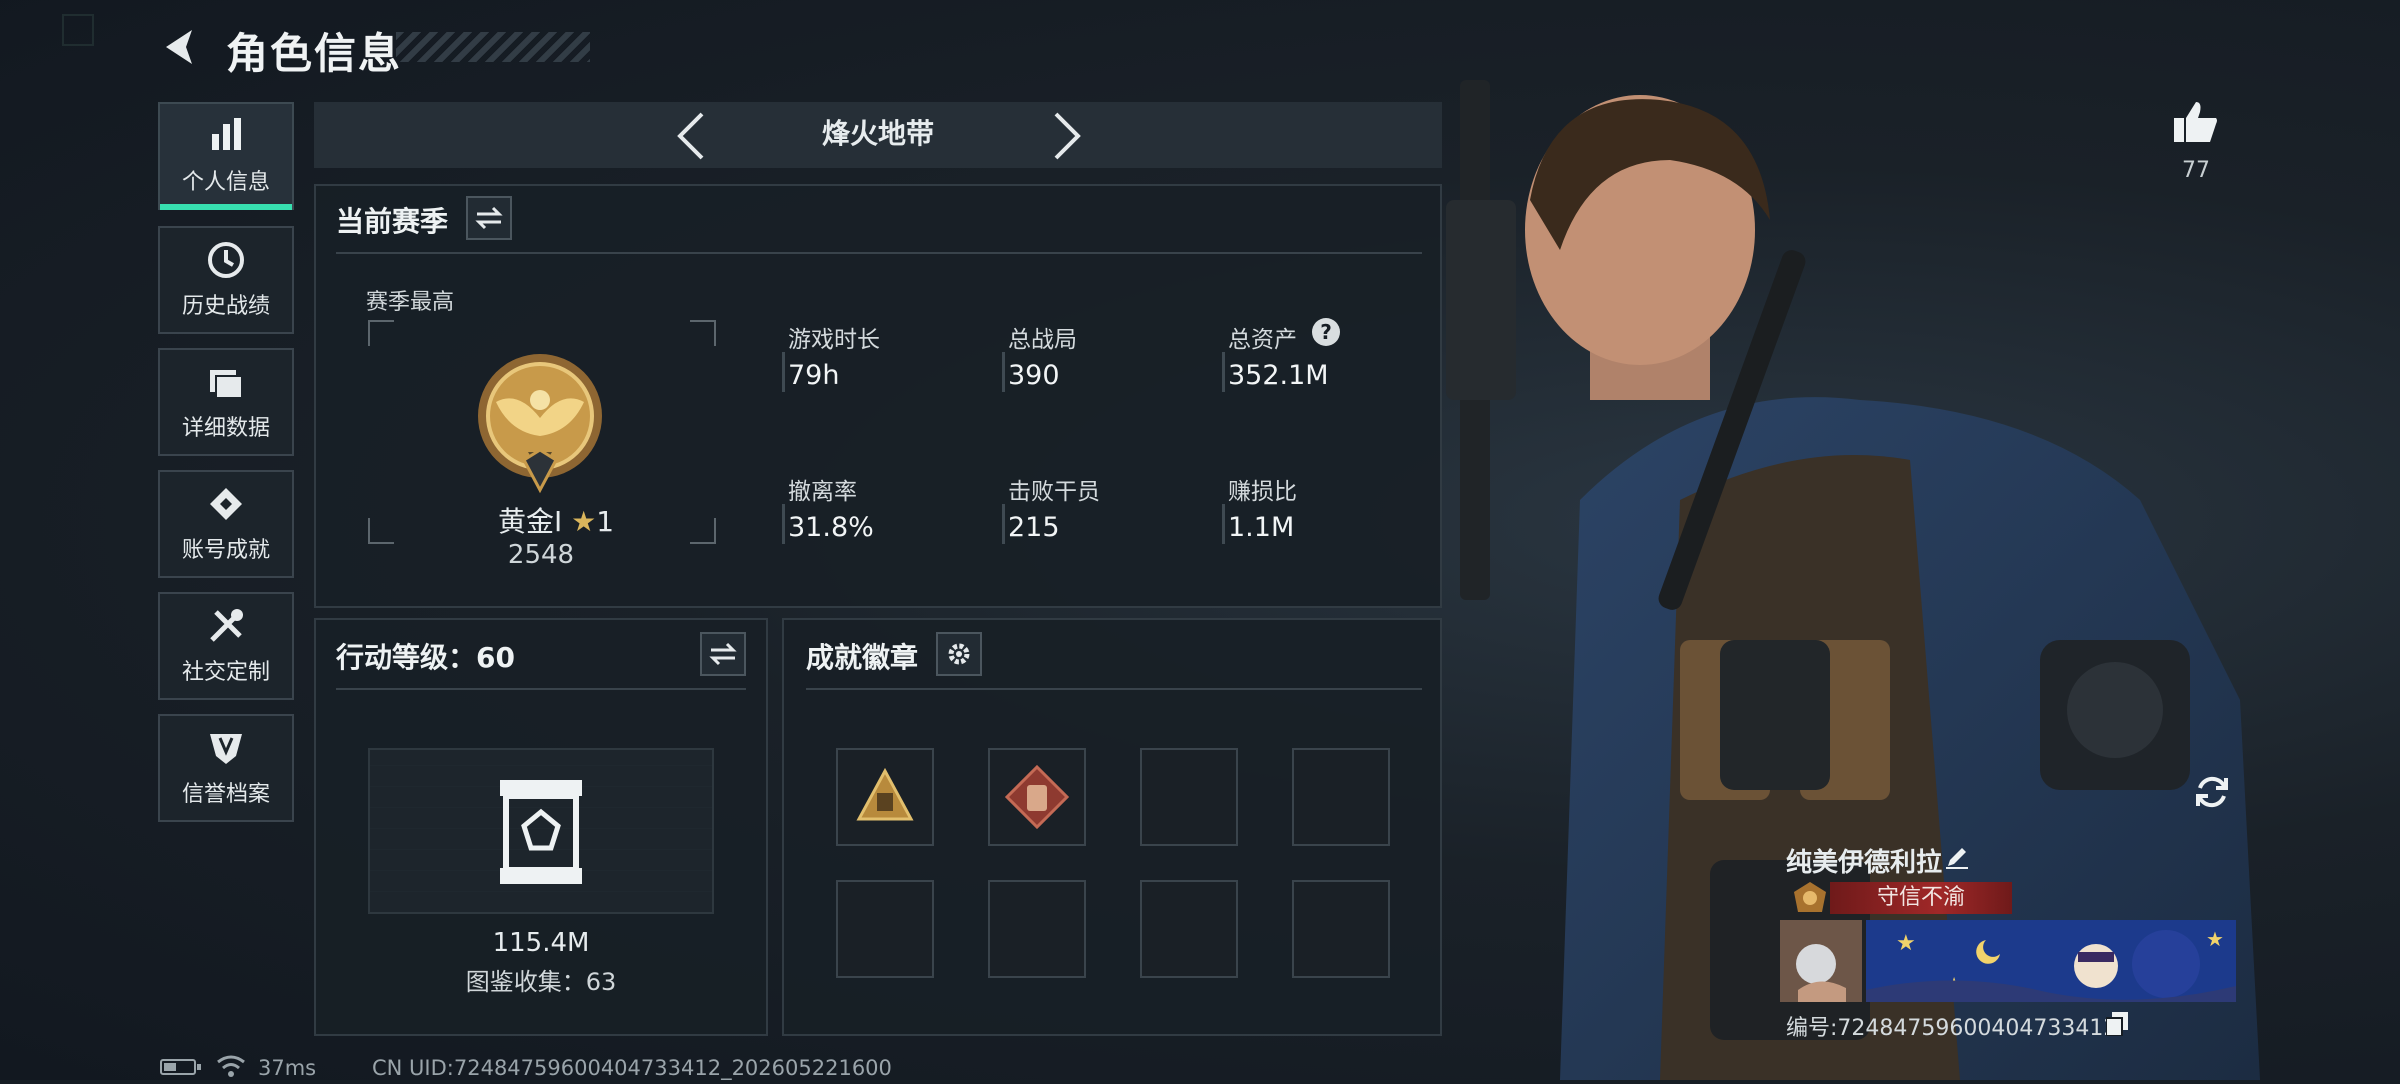  What do you see at coordinates (632, 1068) in the screenshot?
I see `uid-text: CN UID:72484759600404733412_202605221600` at bounding box center [632, 1068].